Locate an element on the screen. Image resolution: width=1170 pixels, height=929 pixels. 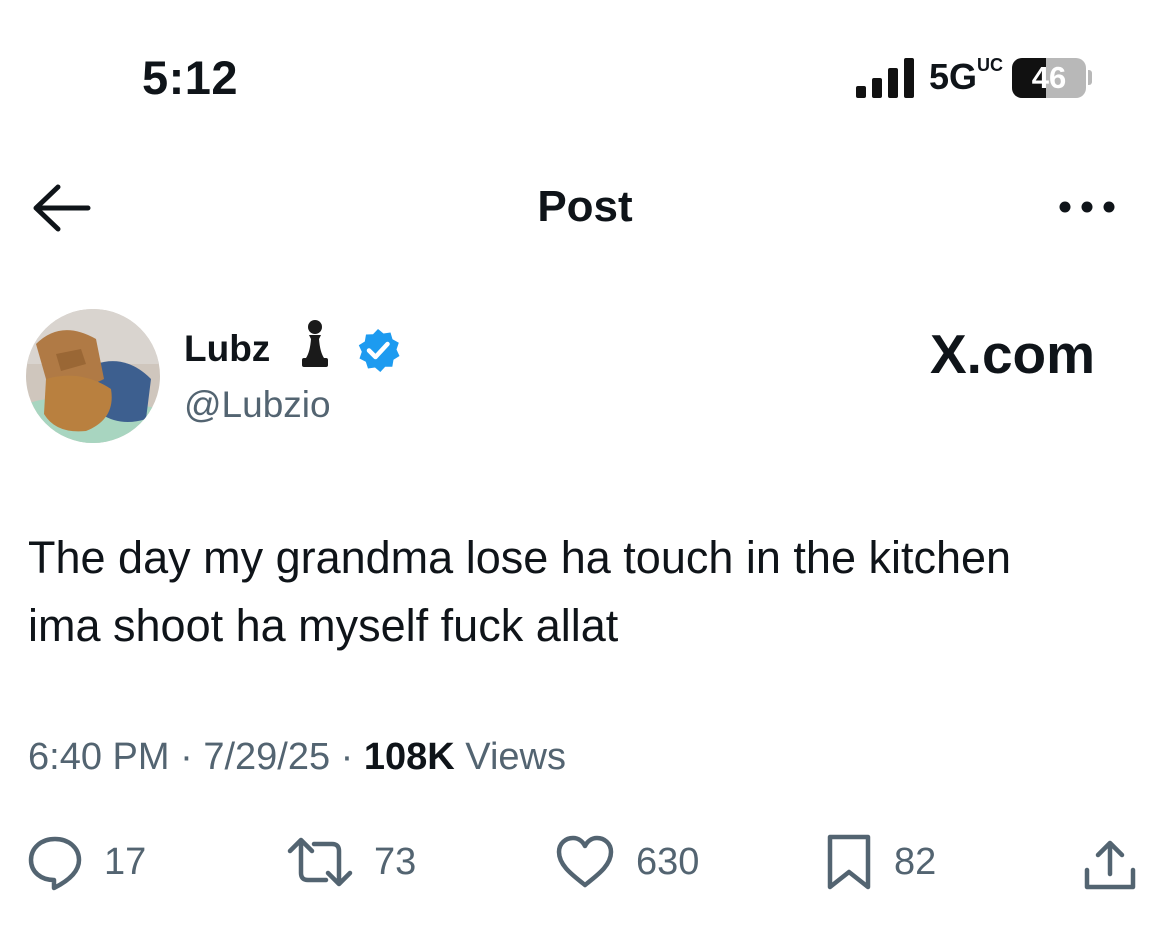
reply-count: 17 is located at coordinates (125, 861).